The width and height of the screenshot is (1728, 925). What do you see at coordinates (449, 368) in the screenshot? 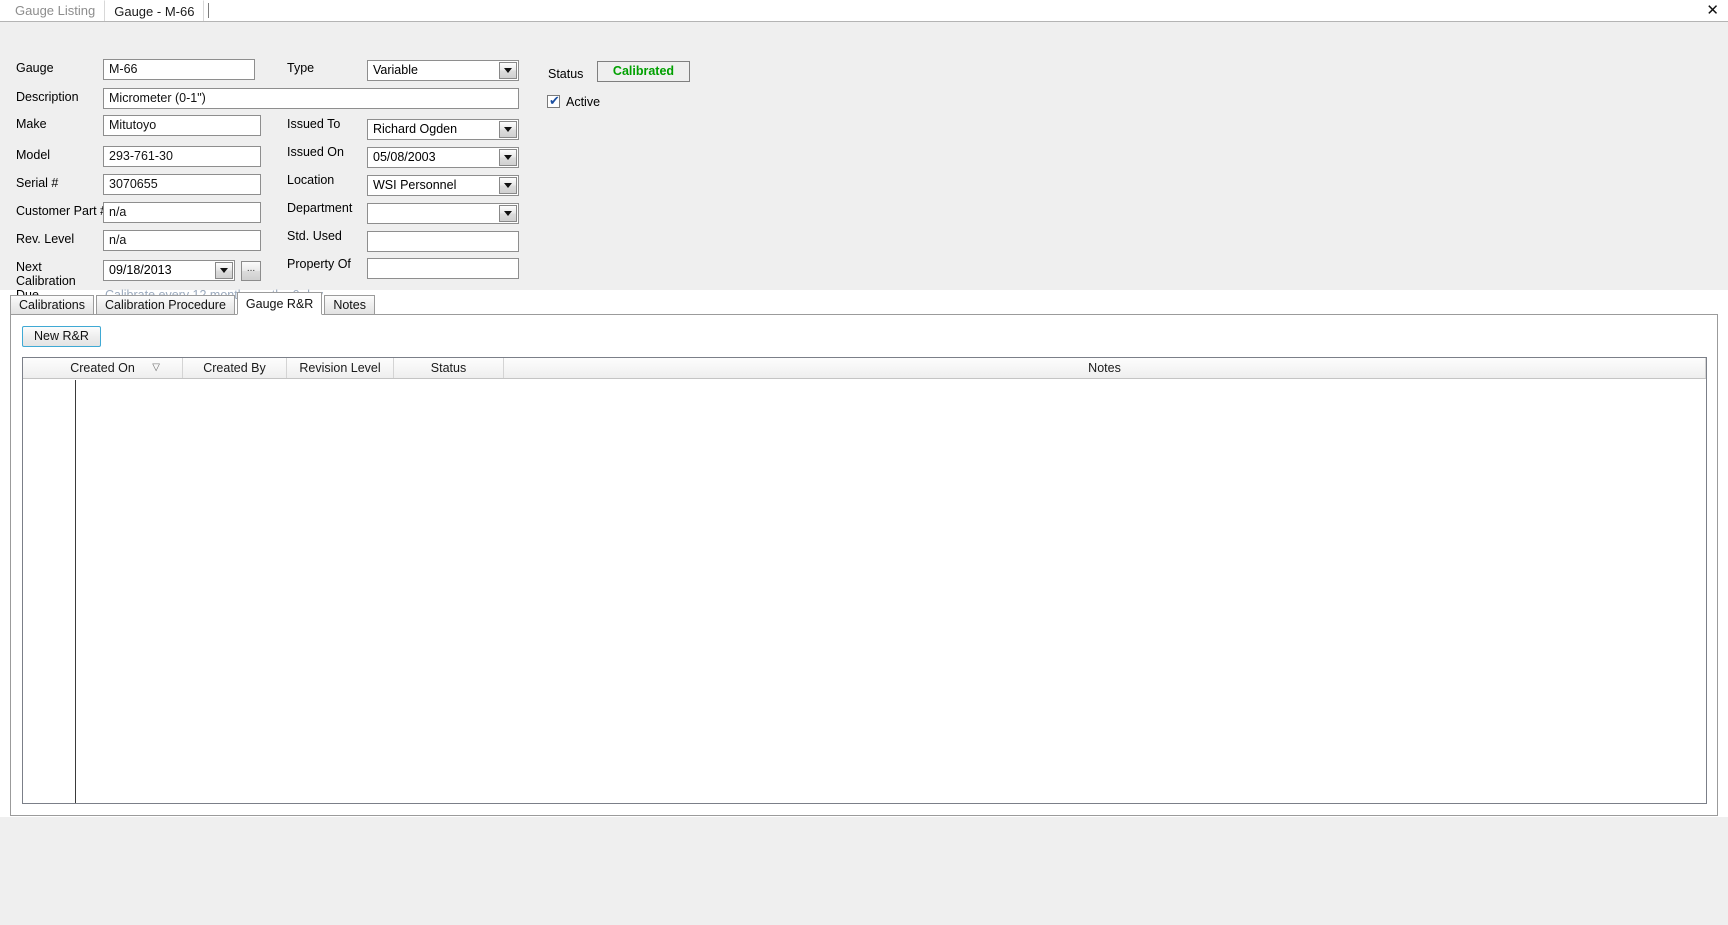
I see `column-header-status: Status` at bounding box center [449, 368].